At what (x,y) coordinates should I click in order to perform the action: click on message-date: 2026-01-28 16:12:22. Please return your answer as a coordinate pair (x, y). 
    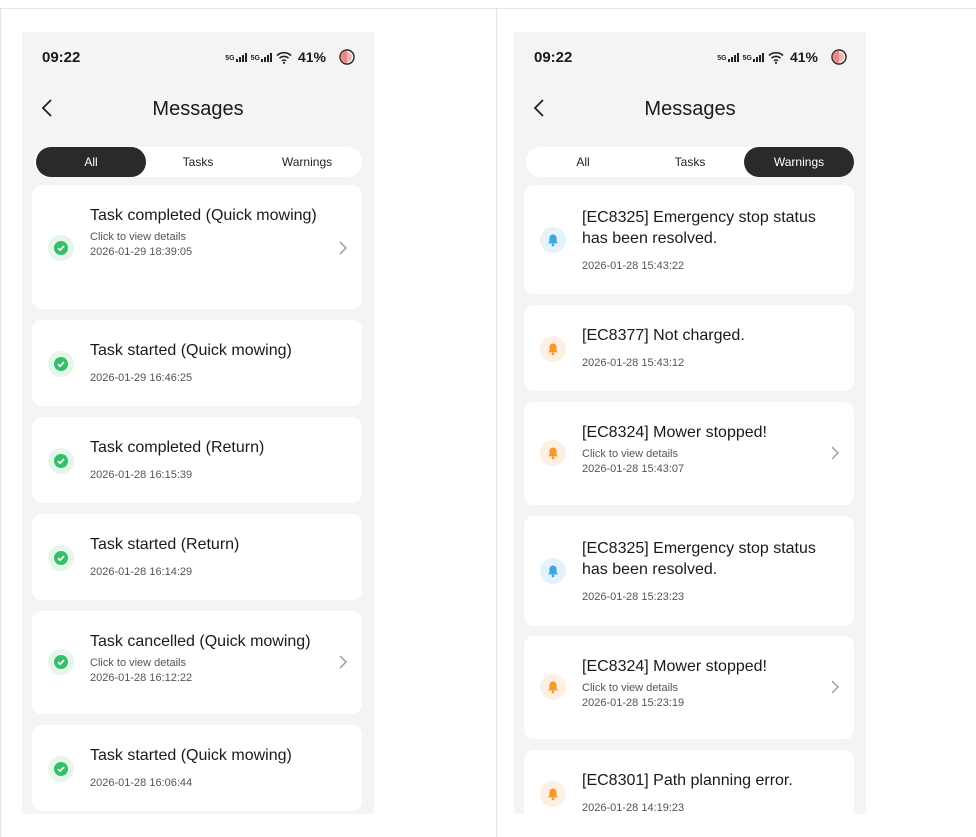
    Looking at the image, I should click on (141, 678).